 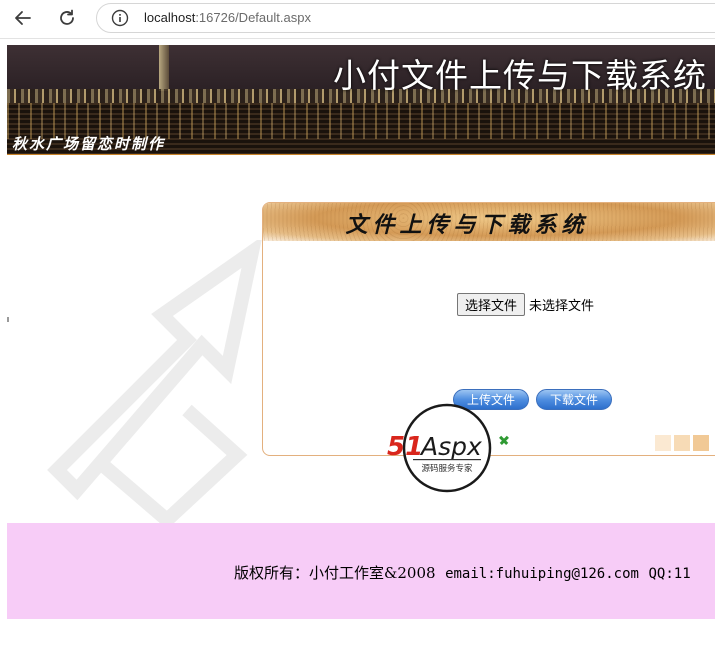 I want to click on banner-credit: 秋水广场留恋时制作, so click(x=89, y=144).